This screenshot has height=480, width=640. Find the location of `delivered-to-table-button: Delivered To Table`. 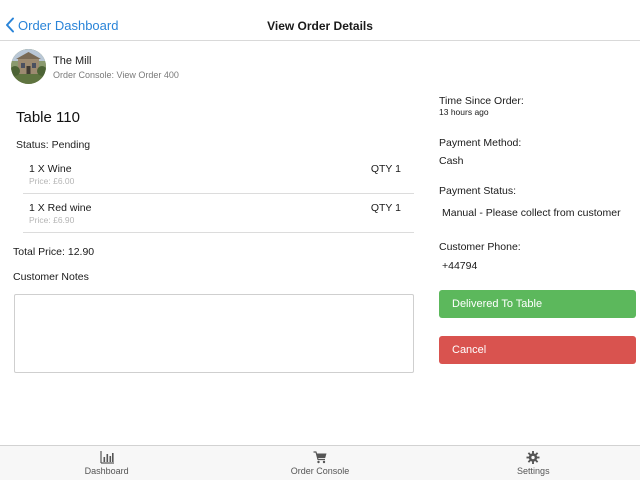

delivered-to-table-button: Delivered To Table is located at coordinates (537, 304).